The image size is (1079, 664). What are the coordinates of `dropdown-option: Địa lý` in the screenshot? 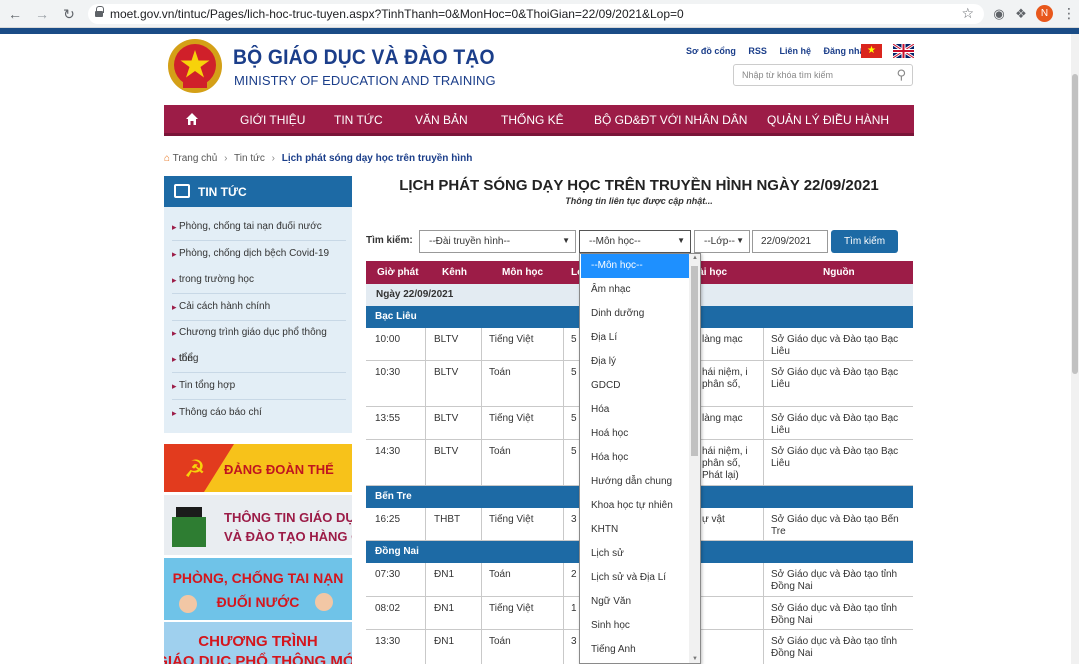 It's located at (635, 362).